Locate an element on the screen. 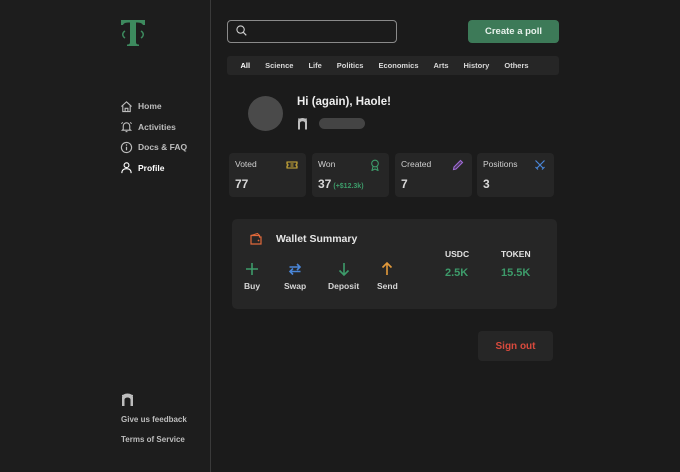 Image resolution: width=680 pixels, height=472 pixels. stat-value: 77 is located at coordinates (242, 184).